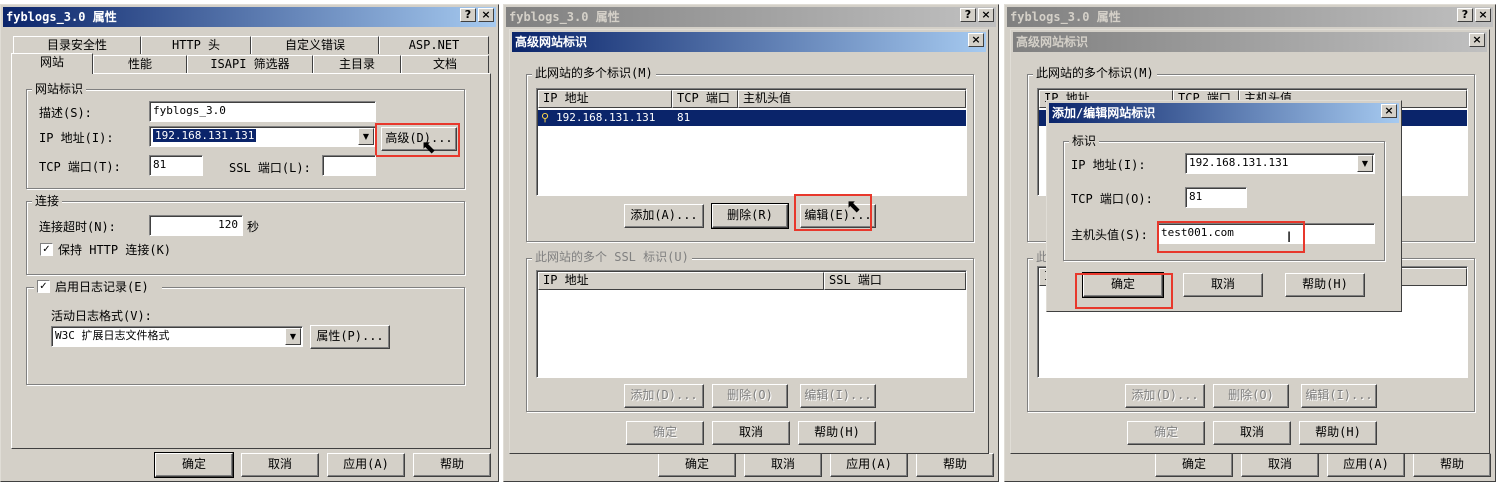  Describe the element at coordinates (605, 99) in the screenshot. I see `column-ip-header: IP 地址` at that location.